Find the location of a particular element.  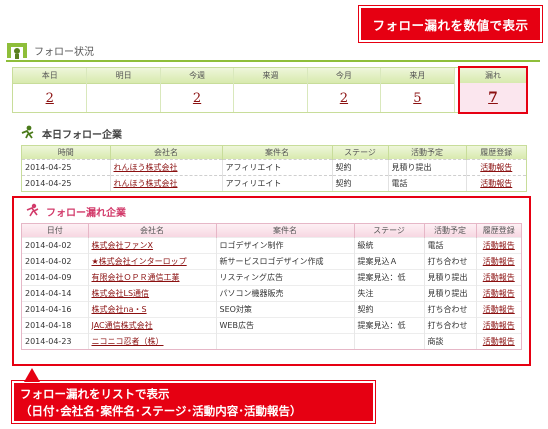

project-cell: リスティング広告 is located at coordinates (284, 276).